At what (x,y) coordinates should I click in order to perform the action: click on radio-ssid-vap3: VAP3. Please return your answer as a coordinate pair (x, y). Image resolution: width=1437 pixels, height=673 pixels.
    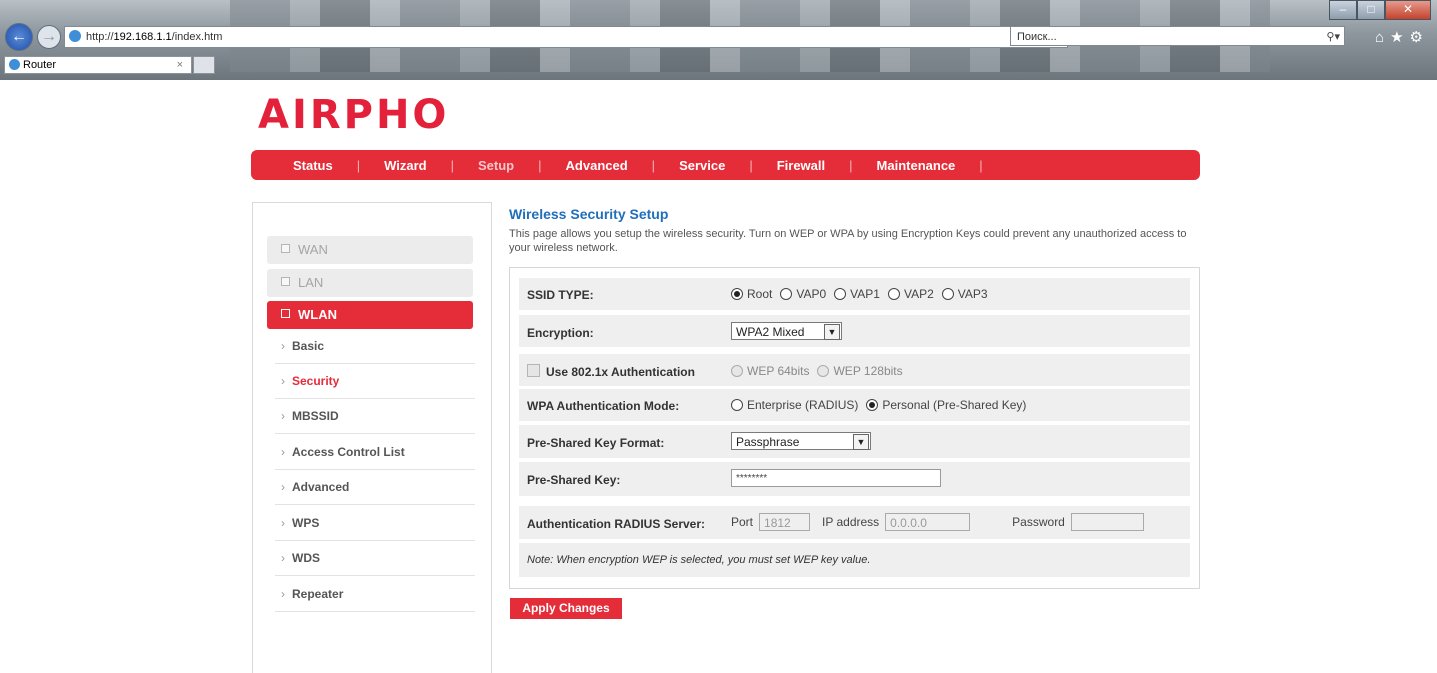
    Looking at the image, I should click on (964, 294).